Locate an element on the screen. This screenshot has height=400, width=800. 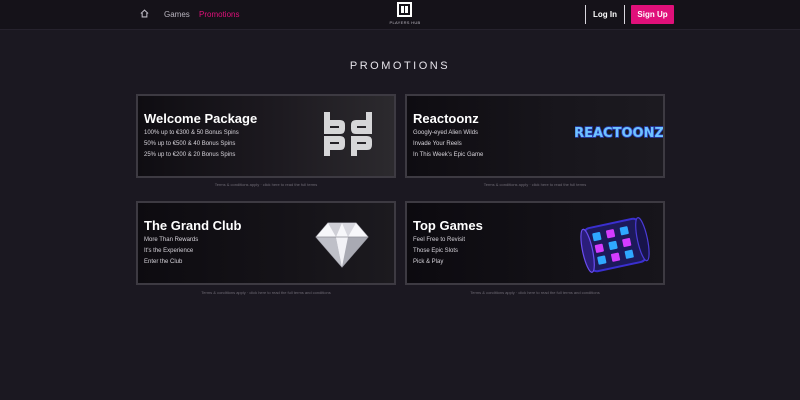
logo-text: PLAYERS HUB is located at coordinates (405, 22).